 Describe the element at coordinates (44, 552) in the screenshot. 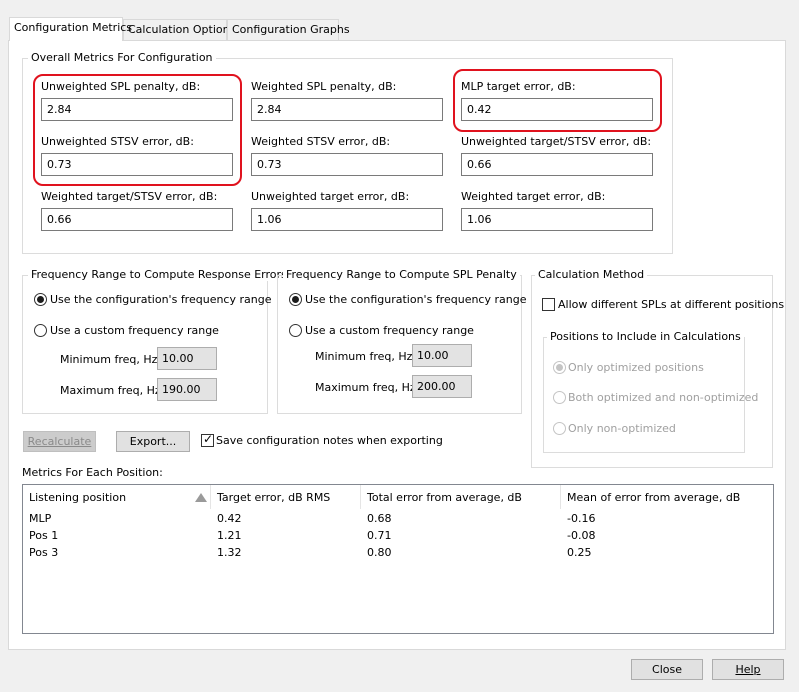

I see `table-cell: Pos 3` at that location.